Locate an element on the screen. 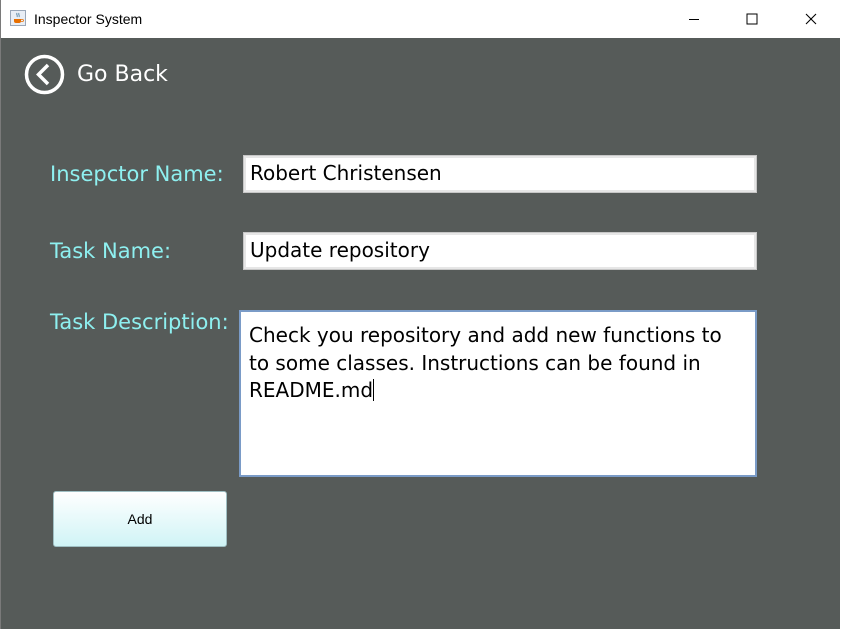 This screenshot has height=630, width=841. maximize-icon is located at coordinates (752, 19).